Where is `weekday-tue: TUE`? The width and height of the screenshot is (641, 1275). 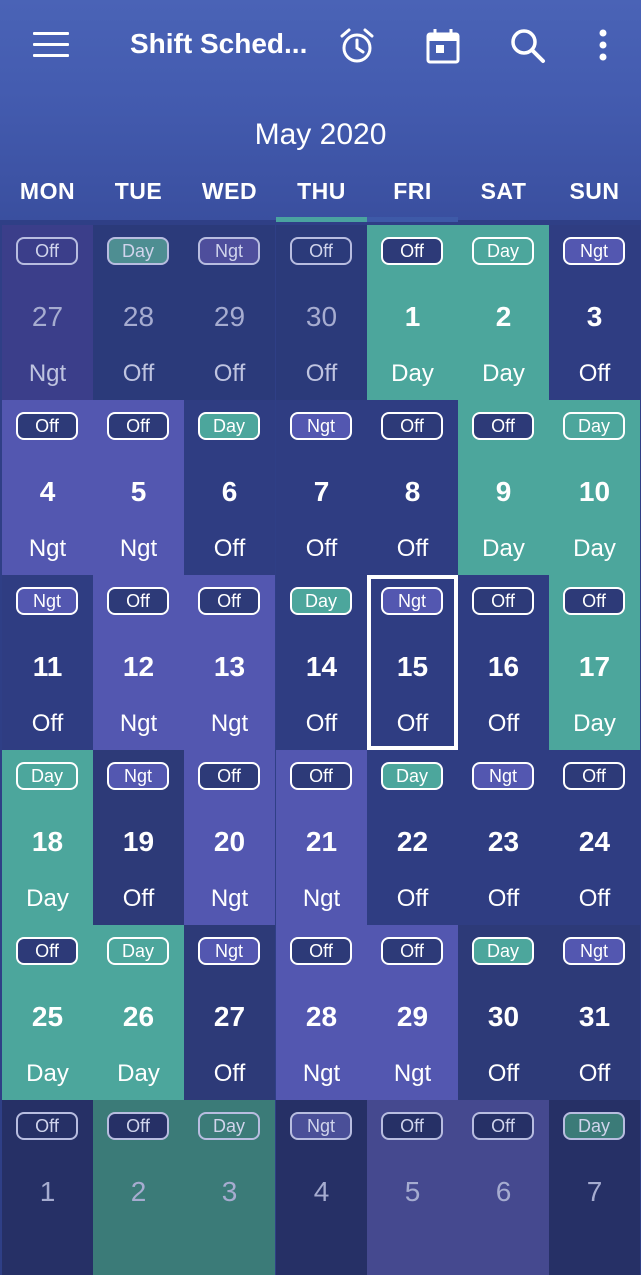 weekday-tue: TUE is located at coordinates (138, 191).